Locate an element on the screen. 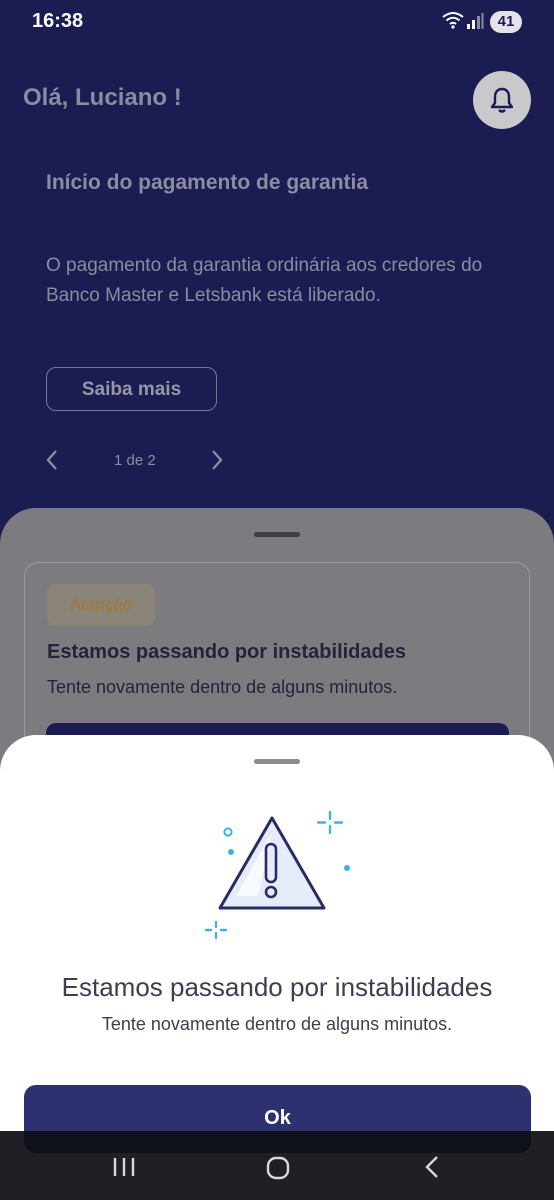  status-time: 16:38 is located at coordinates (58, 21).